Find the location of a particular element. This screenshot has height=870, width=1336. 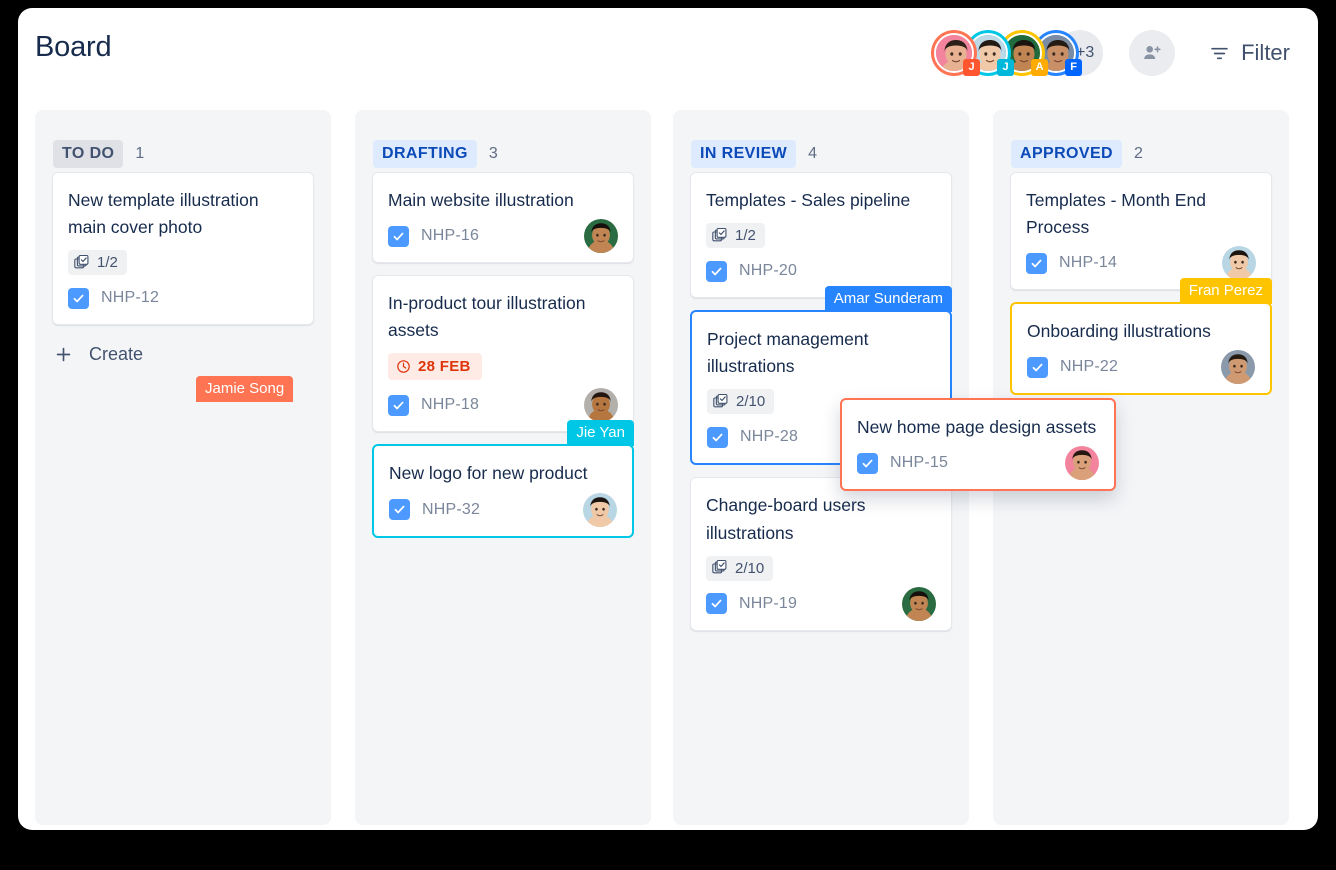

issue-key: NHP-32 is located at coordinates (451, 509).